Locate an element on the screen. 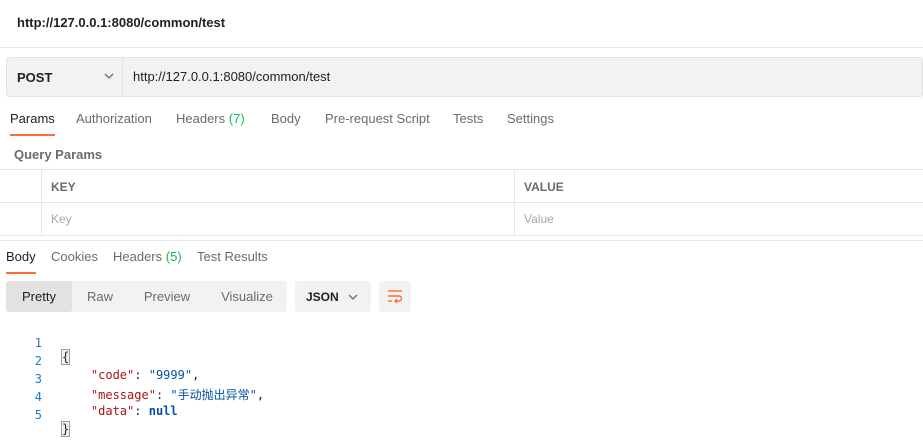 The height and width of the screenshot is (443, 923). format-select: JSON is located at coordinates (333, 296).